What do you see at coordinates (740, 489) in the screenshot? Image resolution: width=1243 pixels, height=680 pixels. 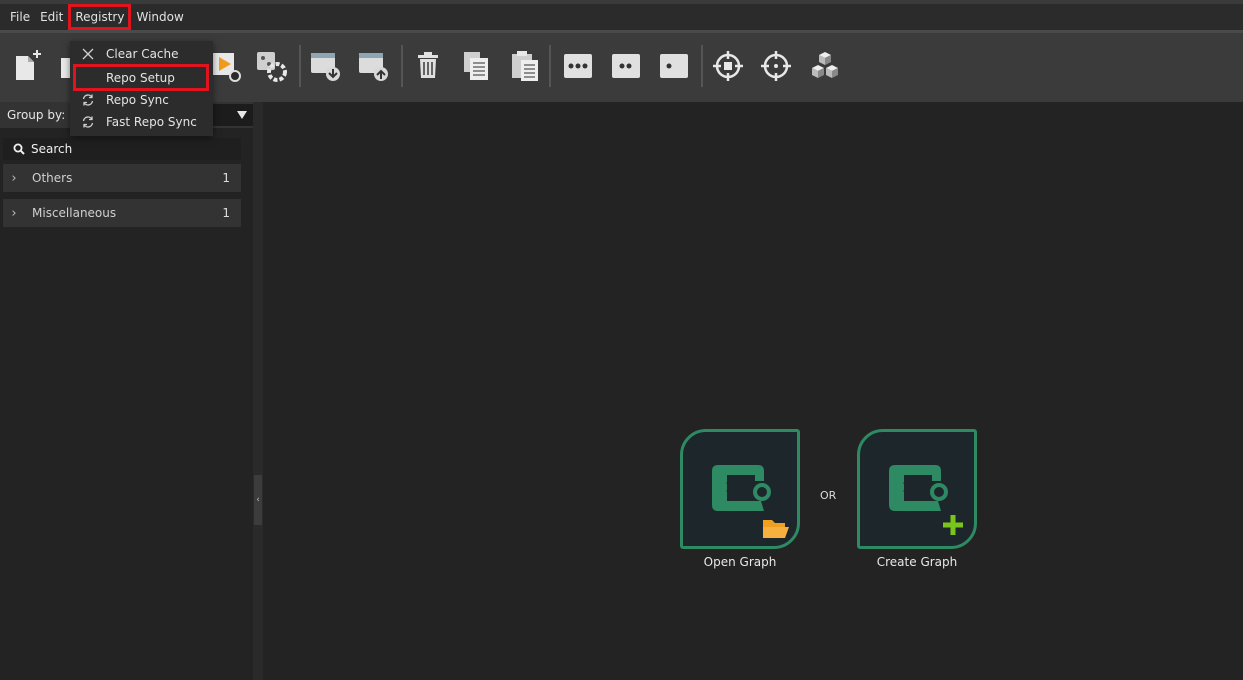 I see `open-graph-button` at bounding box center [740, 489].